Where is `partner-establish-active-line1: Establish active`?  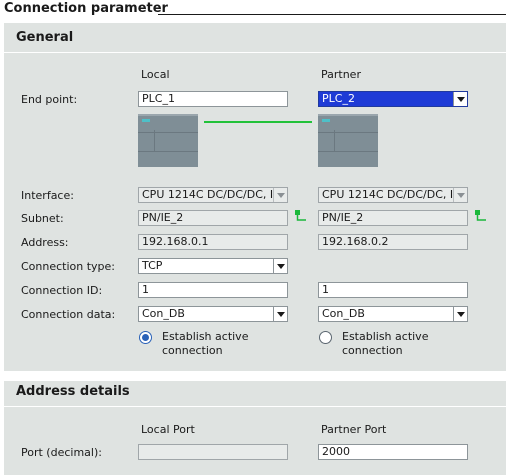 partner-establish-active-line1: Establish active is located at coordinates (385, 336).